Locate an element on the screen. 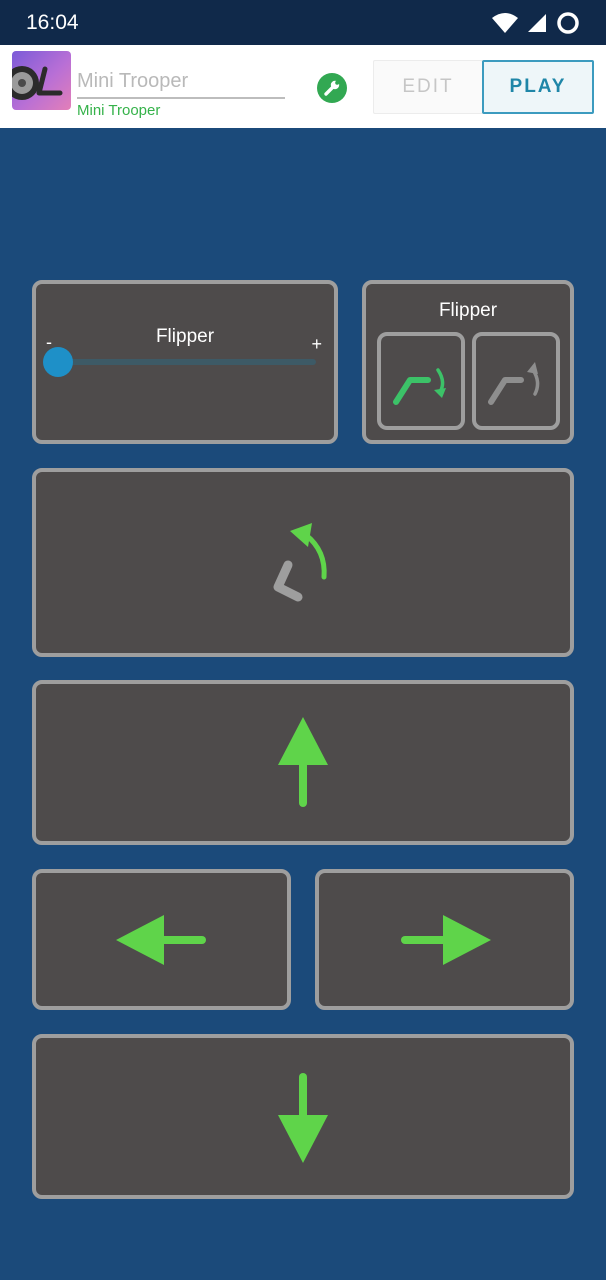  arrow-left-icon is located at coordinates (160, 939).